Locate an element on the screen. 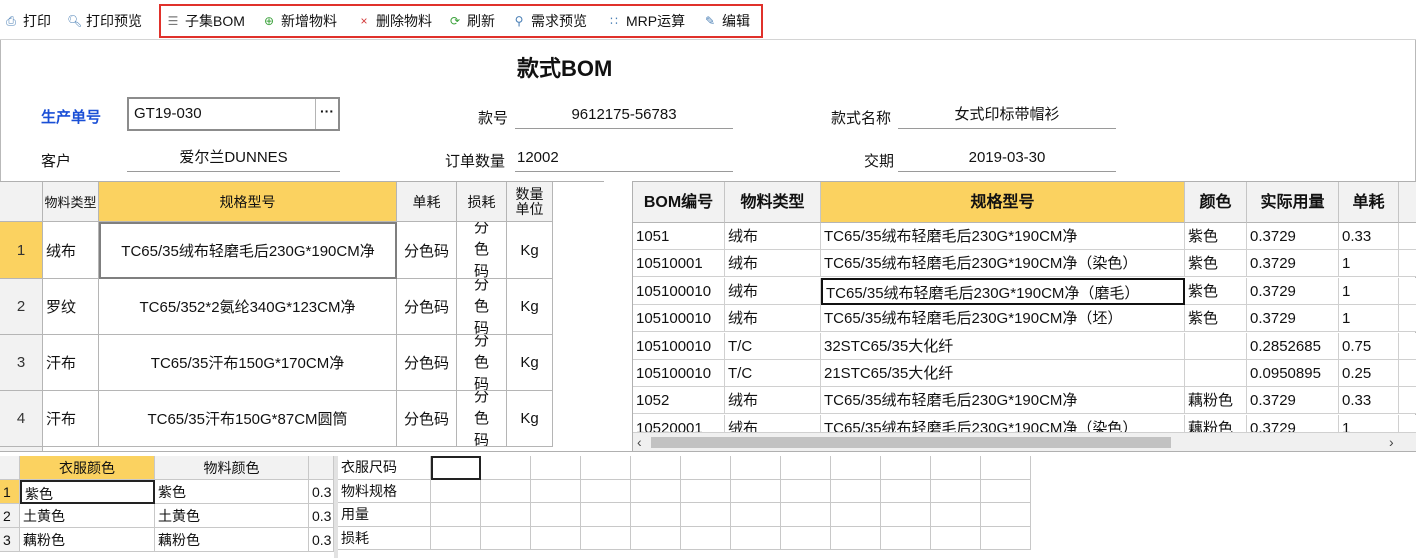  row-number: 1 is located at coordinates (10, 492).